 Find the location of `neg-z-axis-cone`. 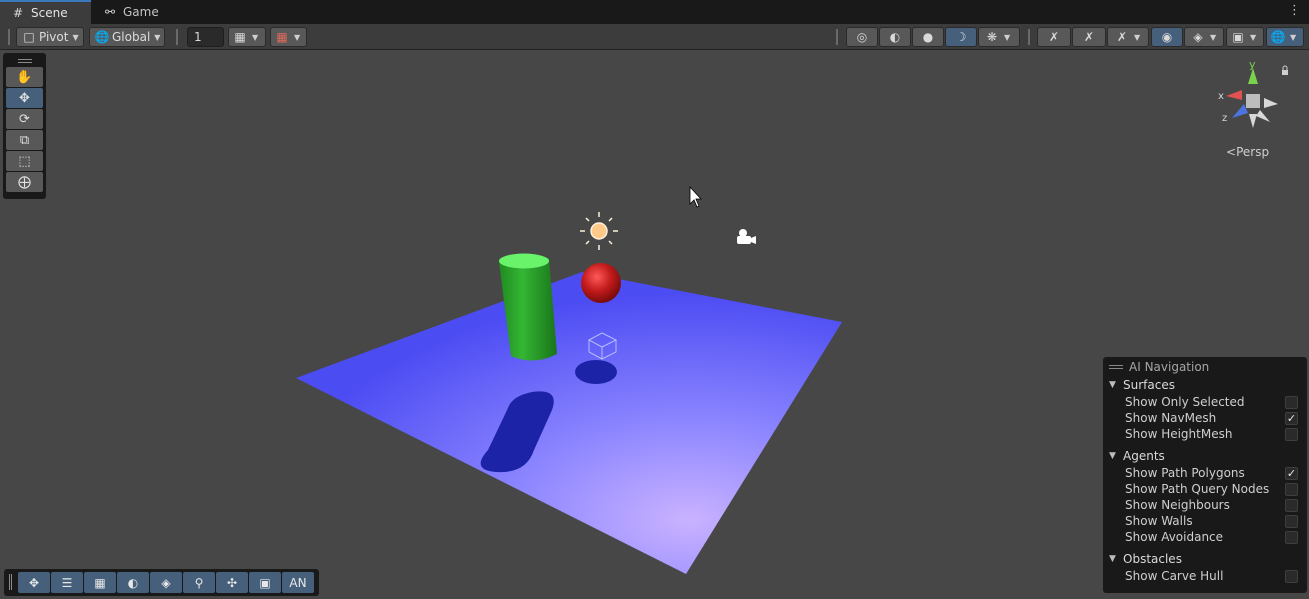

neg-z-axis-cone is located at coordinates (1263, 116).